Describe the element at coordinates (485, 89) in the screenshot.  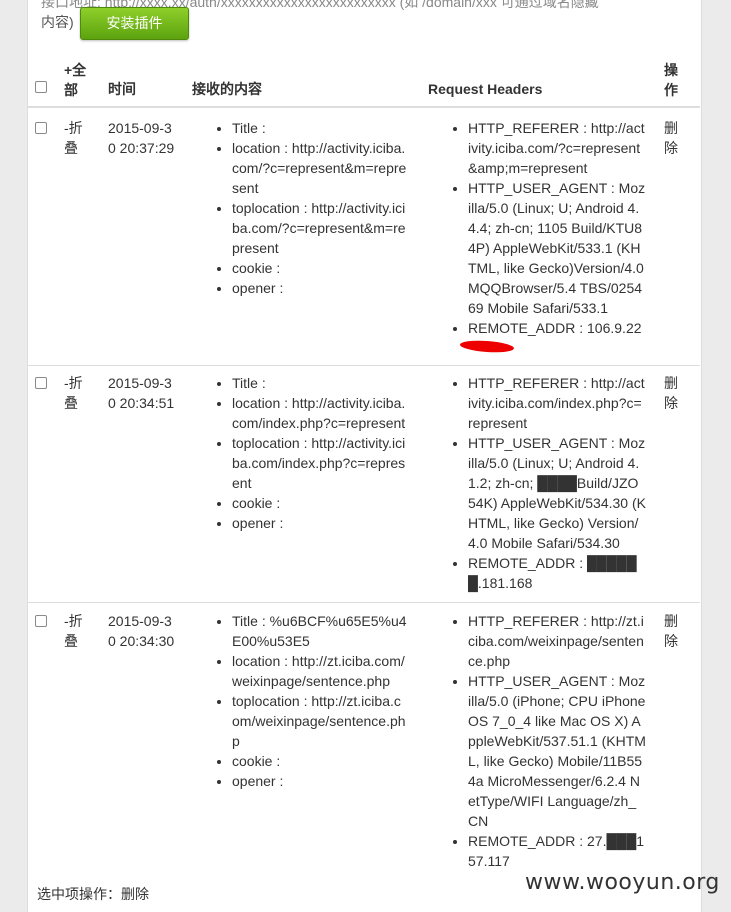
I see `request-headers-column-header: Request Headers` at that location.